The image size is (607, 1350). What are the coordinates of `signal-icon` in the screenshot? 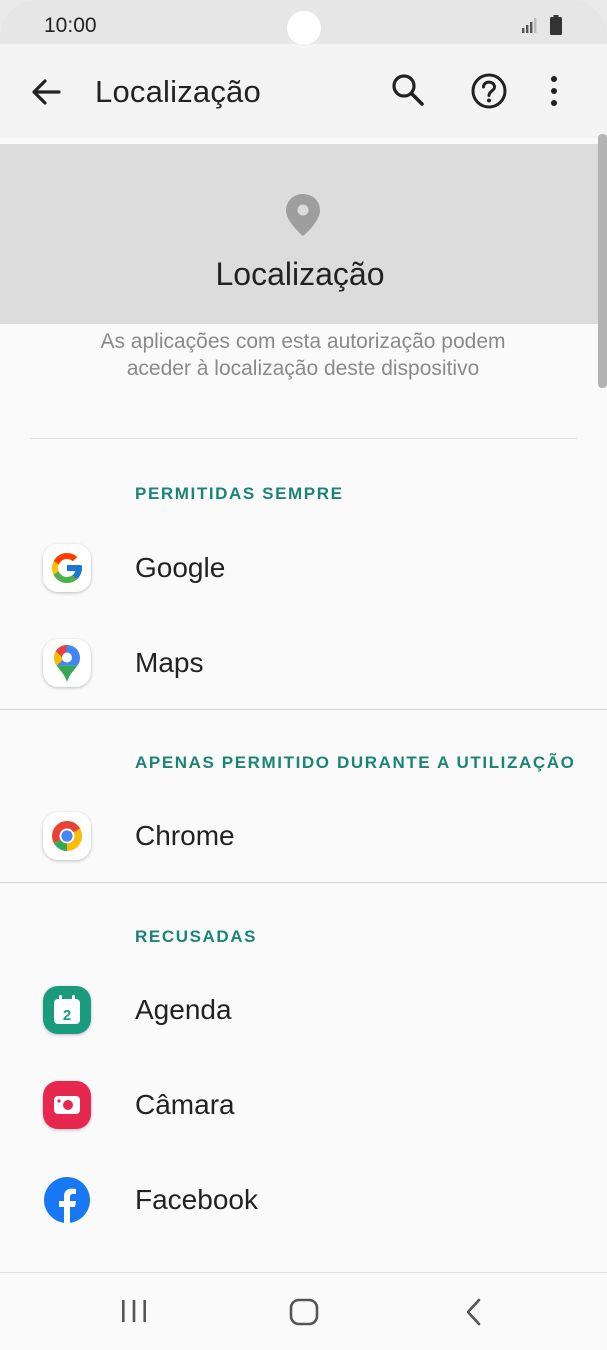 It's located at (529, 25).